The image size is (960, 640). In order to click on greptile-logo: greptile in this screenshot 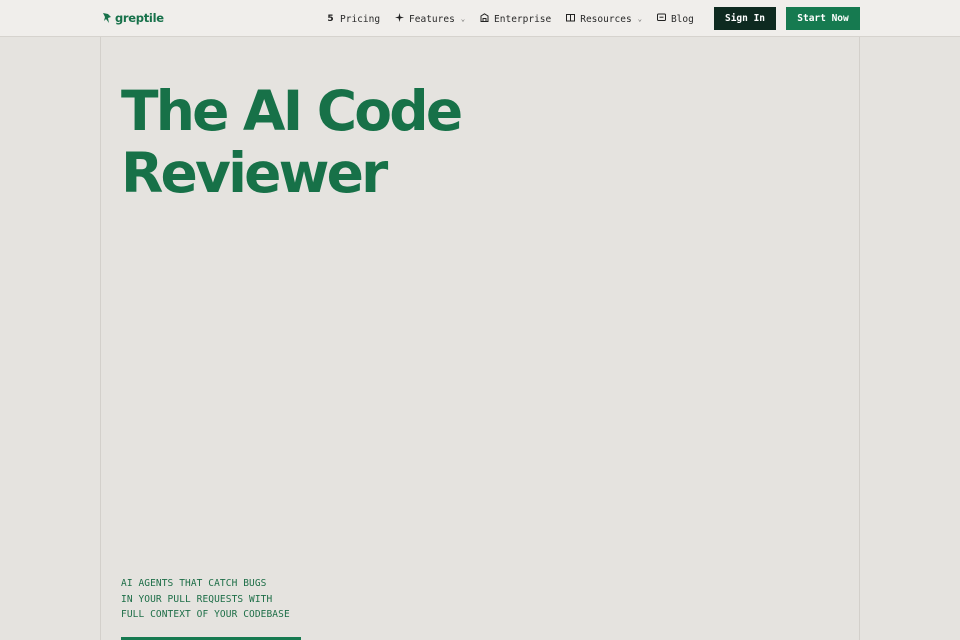, I will do `click(133, 18)`.